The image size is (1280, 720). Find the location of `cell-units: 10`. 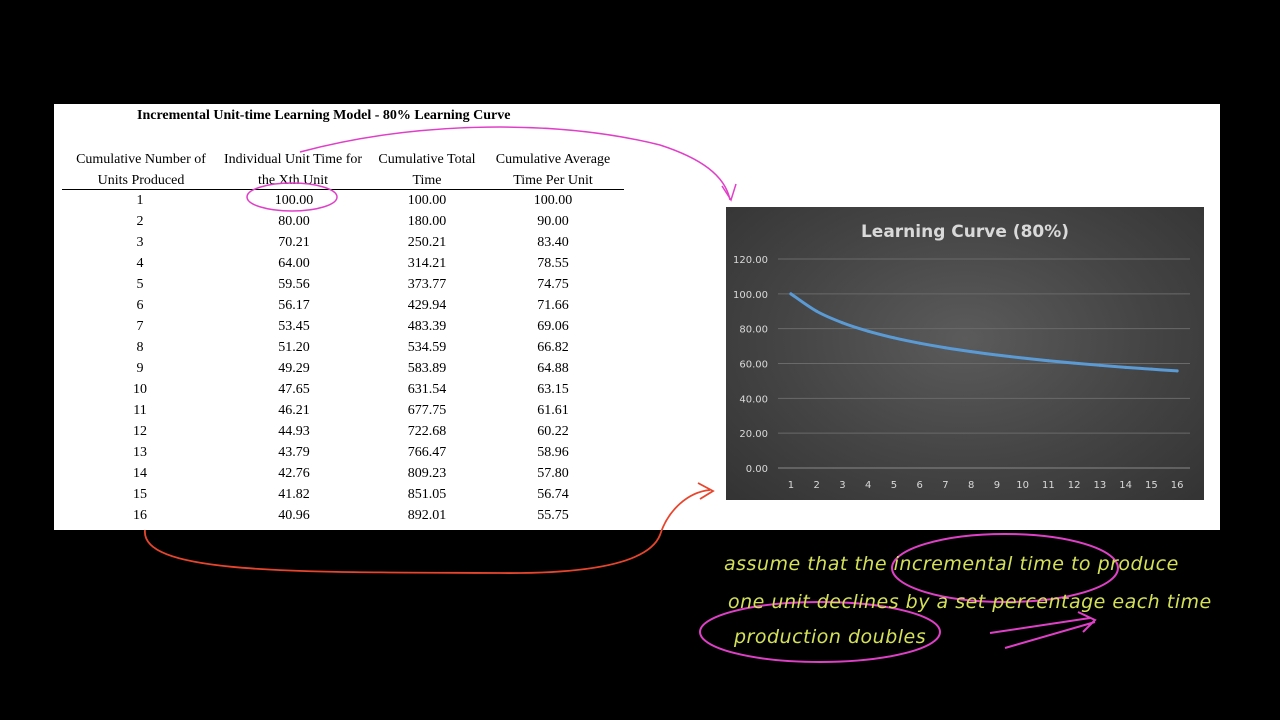

cell-units: 10 is located at coordinates (140, 389).